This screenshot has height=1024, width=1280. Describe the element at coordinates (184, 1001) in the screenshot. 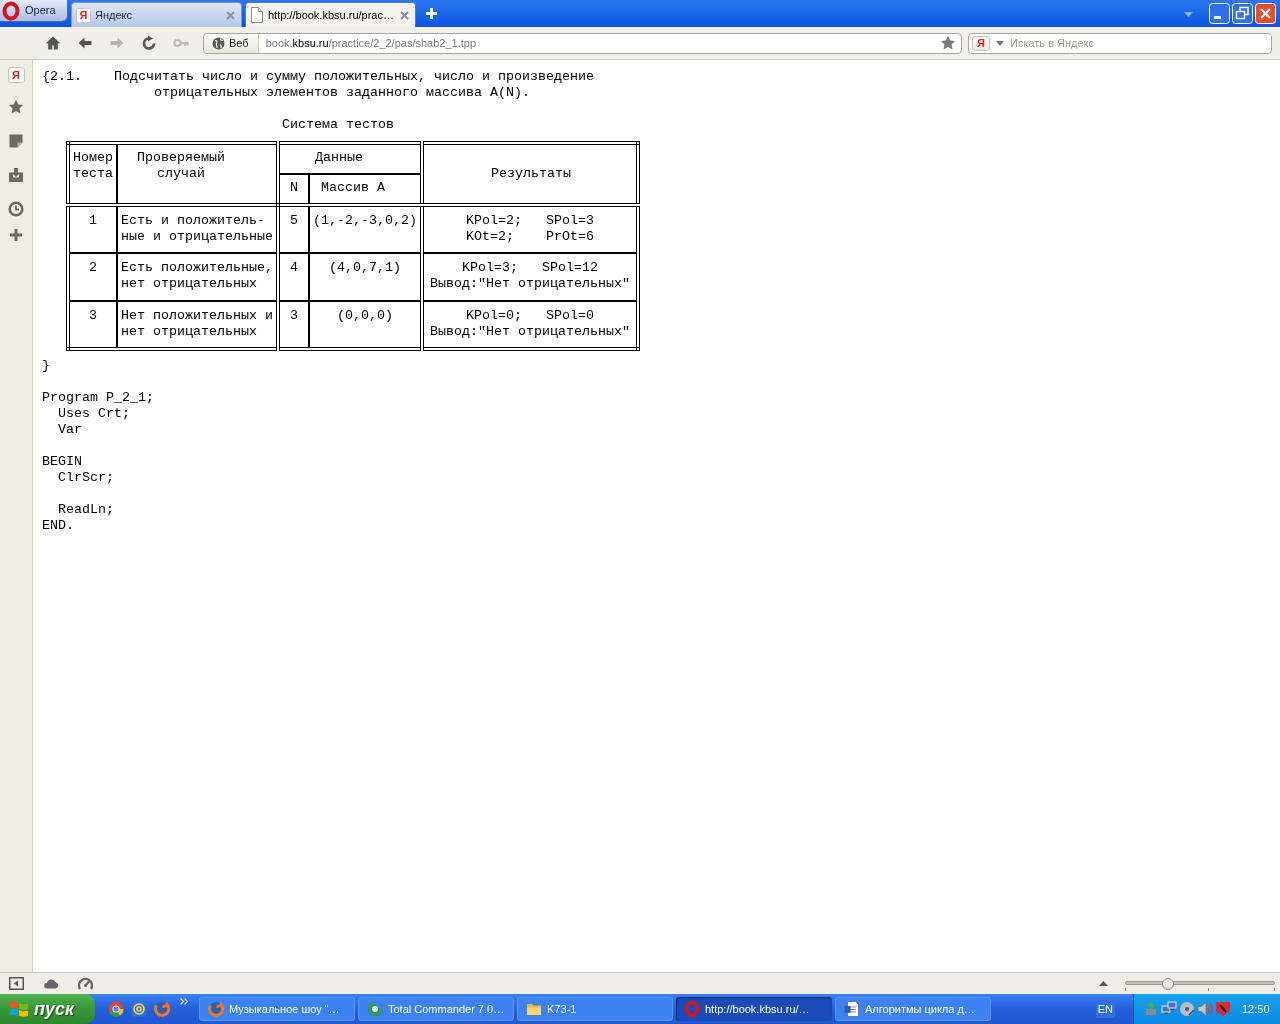

I see `chevron-icon` at that location.